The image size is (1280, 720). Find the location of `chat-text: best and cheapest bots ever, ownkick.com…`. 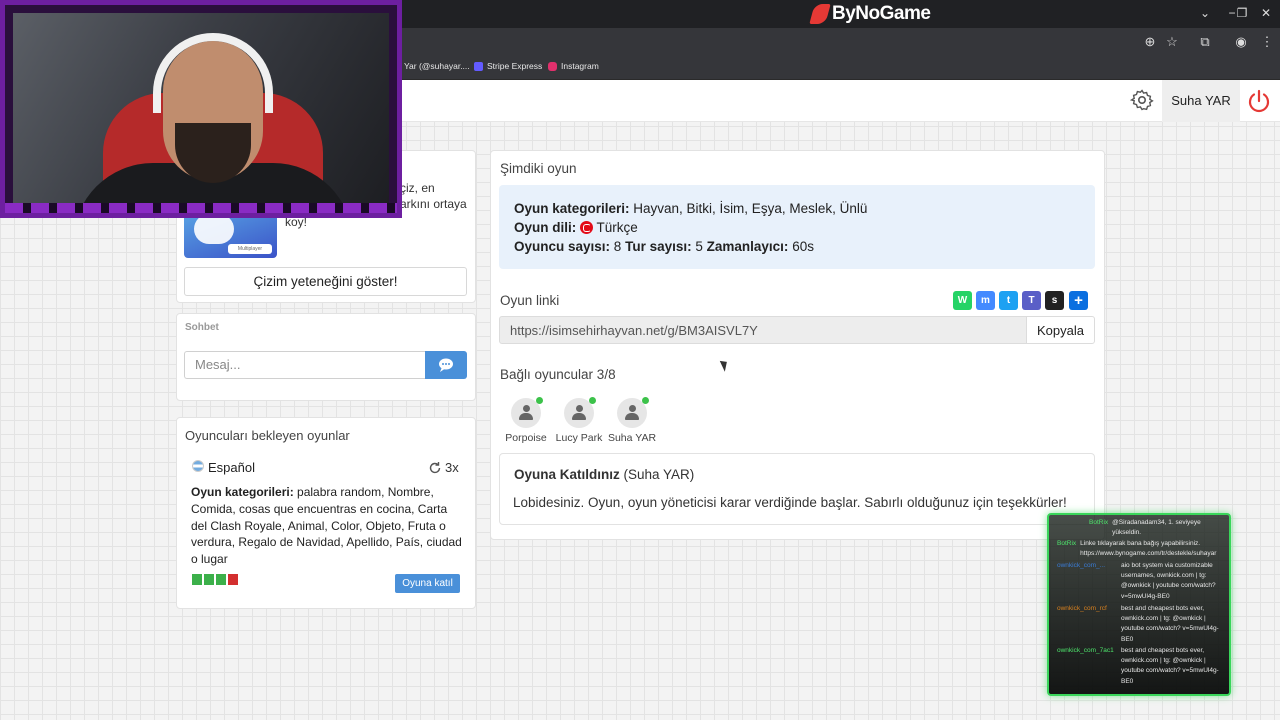

chat-text: best and cheapest bots ever, ownkick.com… is located at coordinates (1170, 666).